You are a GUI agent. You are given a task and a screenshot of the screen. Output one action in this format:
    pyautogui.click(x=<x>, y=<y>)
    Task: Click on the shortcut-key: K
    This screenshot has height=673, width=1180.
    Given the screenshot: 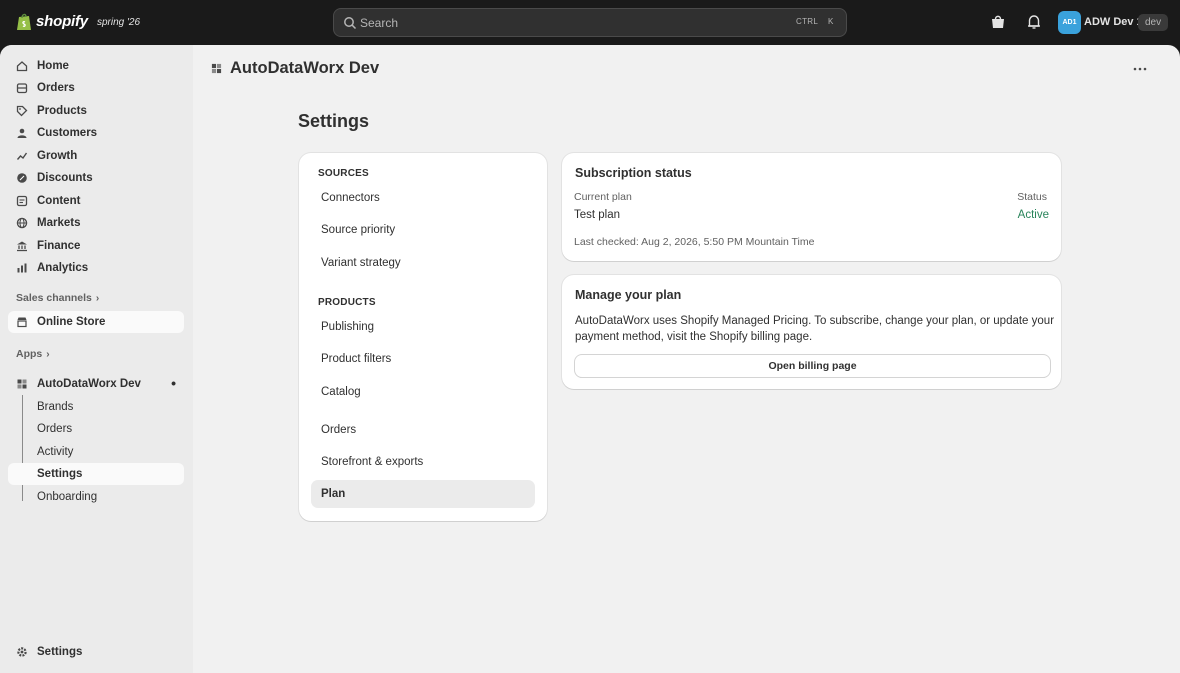 What is the action you would take?
    pyautogui.click(x=831, y=21)
    